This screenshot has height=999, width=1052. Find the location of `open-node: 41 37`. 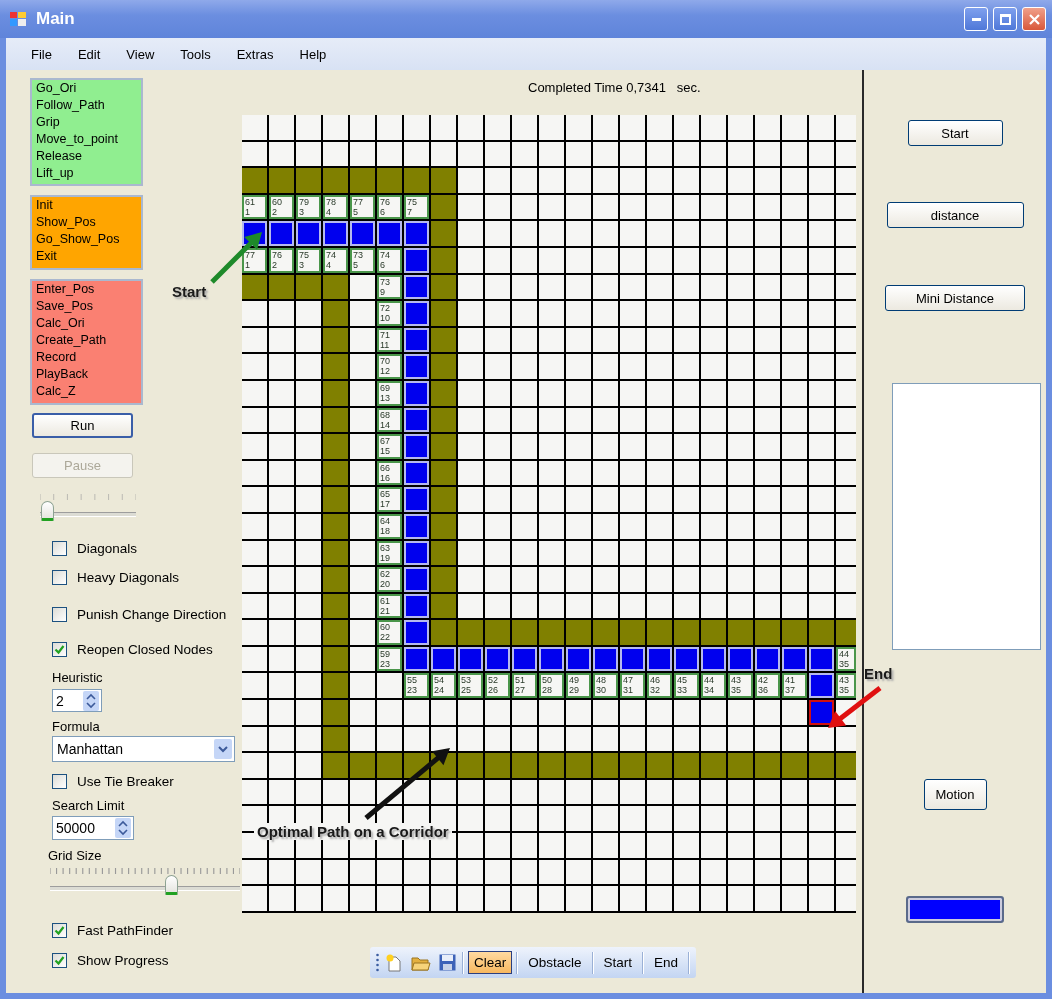

open-node: 41 37 is located at coordinates (794, 686).